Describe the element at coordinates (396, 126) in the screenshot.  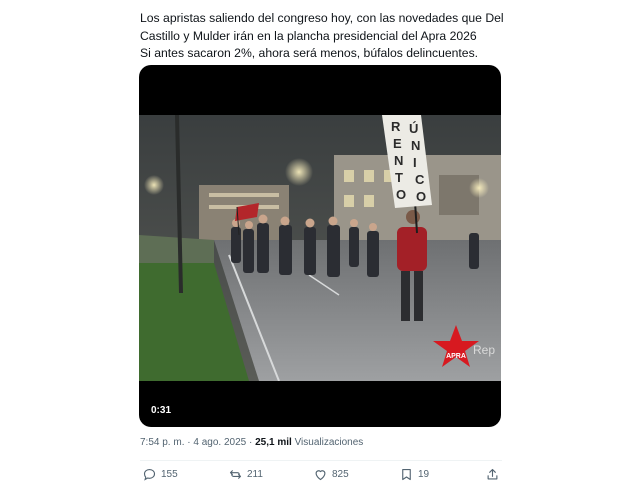
I see `banner-letter: R` at that location.